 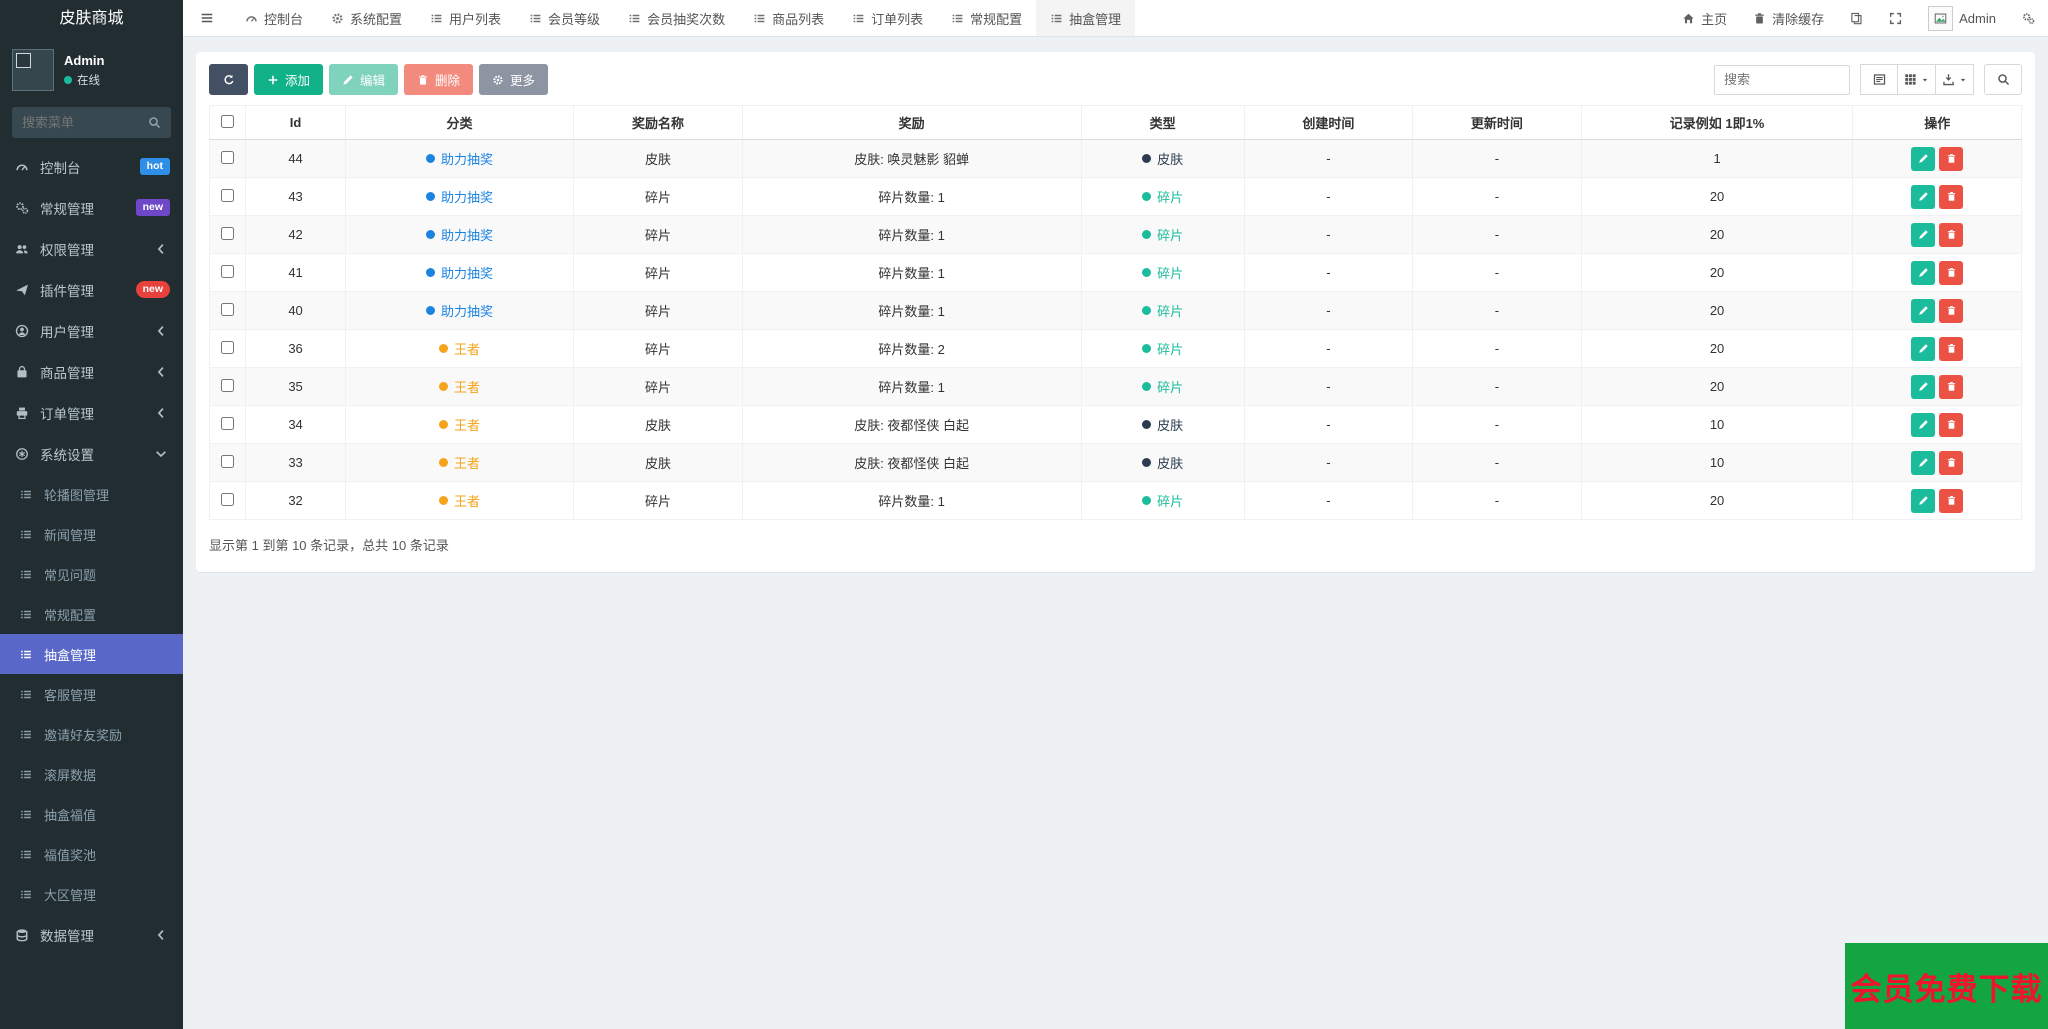 What do you see at coordinates (1955, 79) in the screenshot?
I see `export-button` at bounding box center [1955, 79].